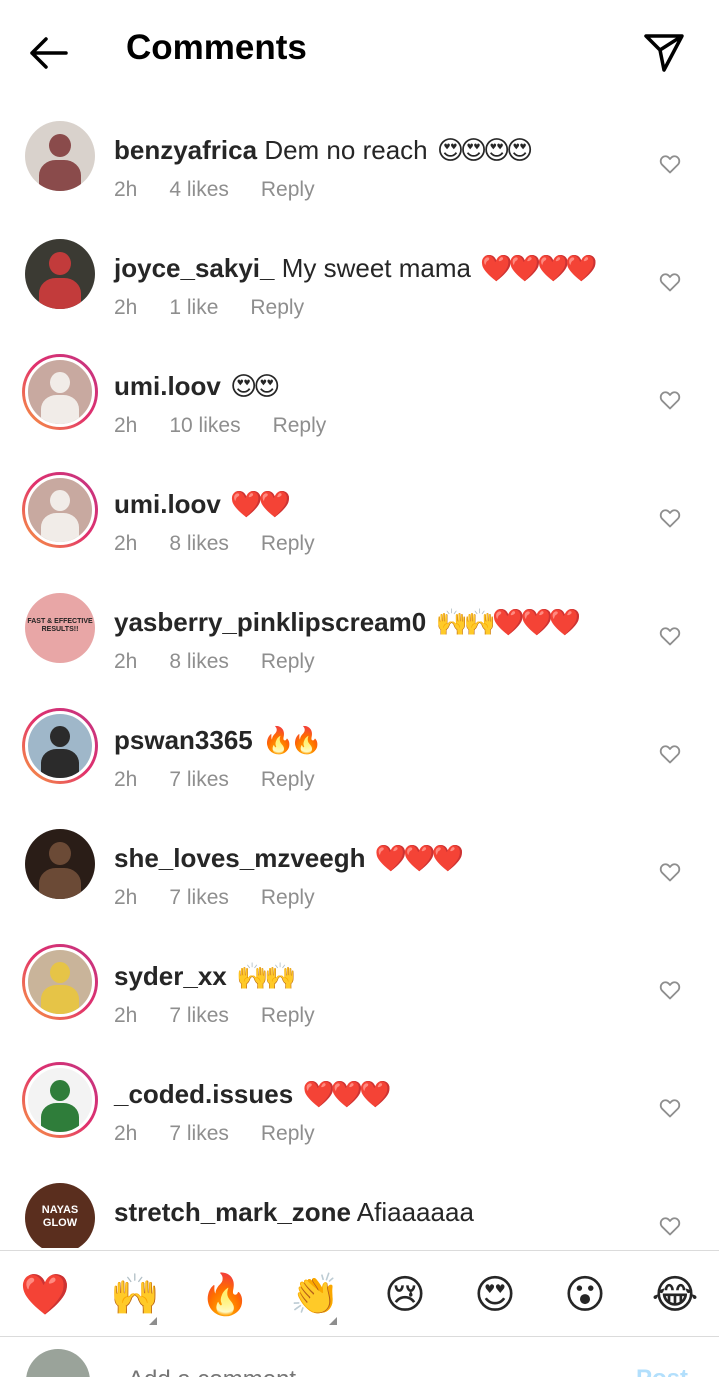 This screenshot has width=719, height=1377. I want to click on comment-text-line: benzyafrica Dem no reach 😍😍😍😍, so click(323, 150).